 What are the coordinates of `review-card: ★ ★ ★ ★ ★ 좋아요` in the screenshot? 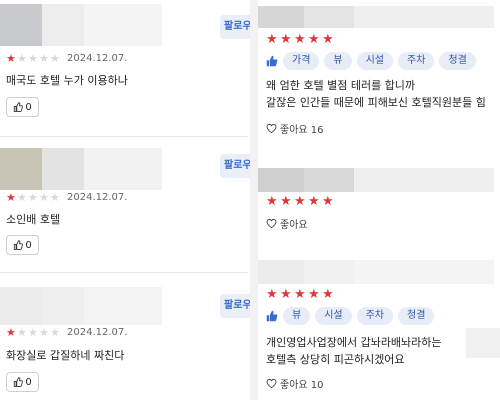 It's located at (379, 203).